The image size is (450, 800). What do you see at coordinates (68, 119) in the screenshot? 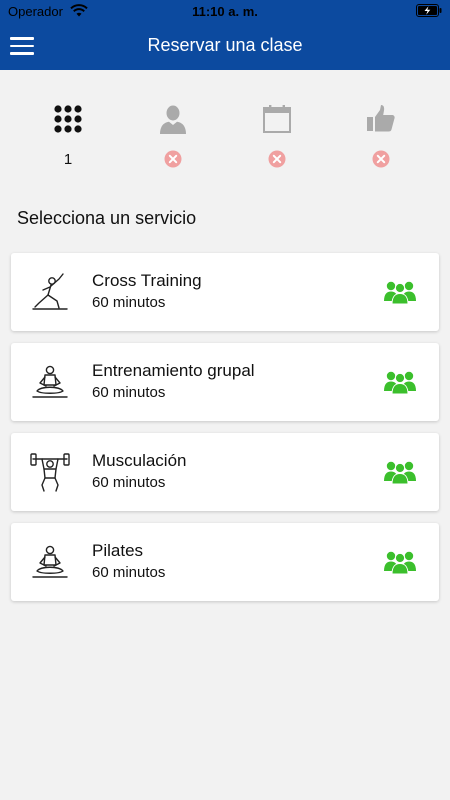
I see `grid-icon` at bounding box center [68, 119].